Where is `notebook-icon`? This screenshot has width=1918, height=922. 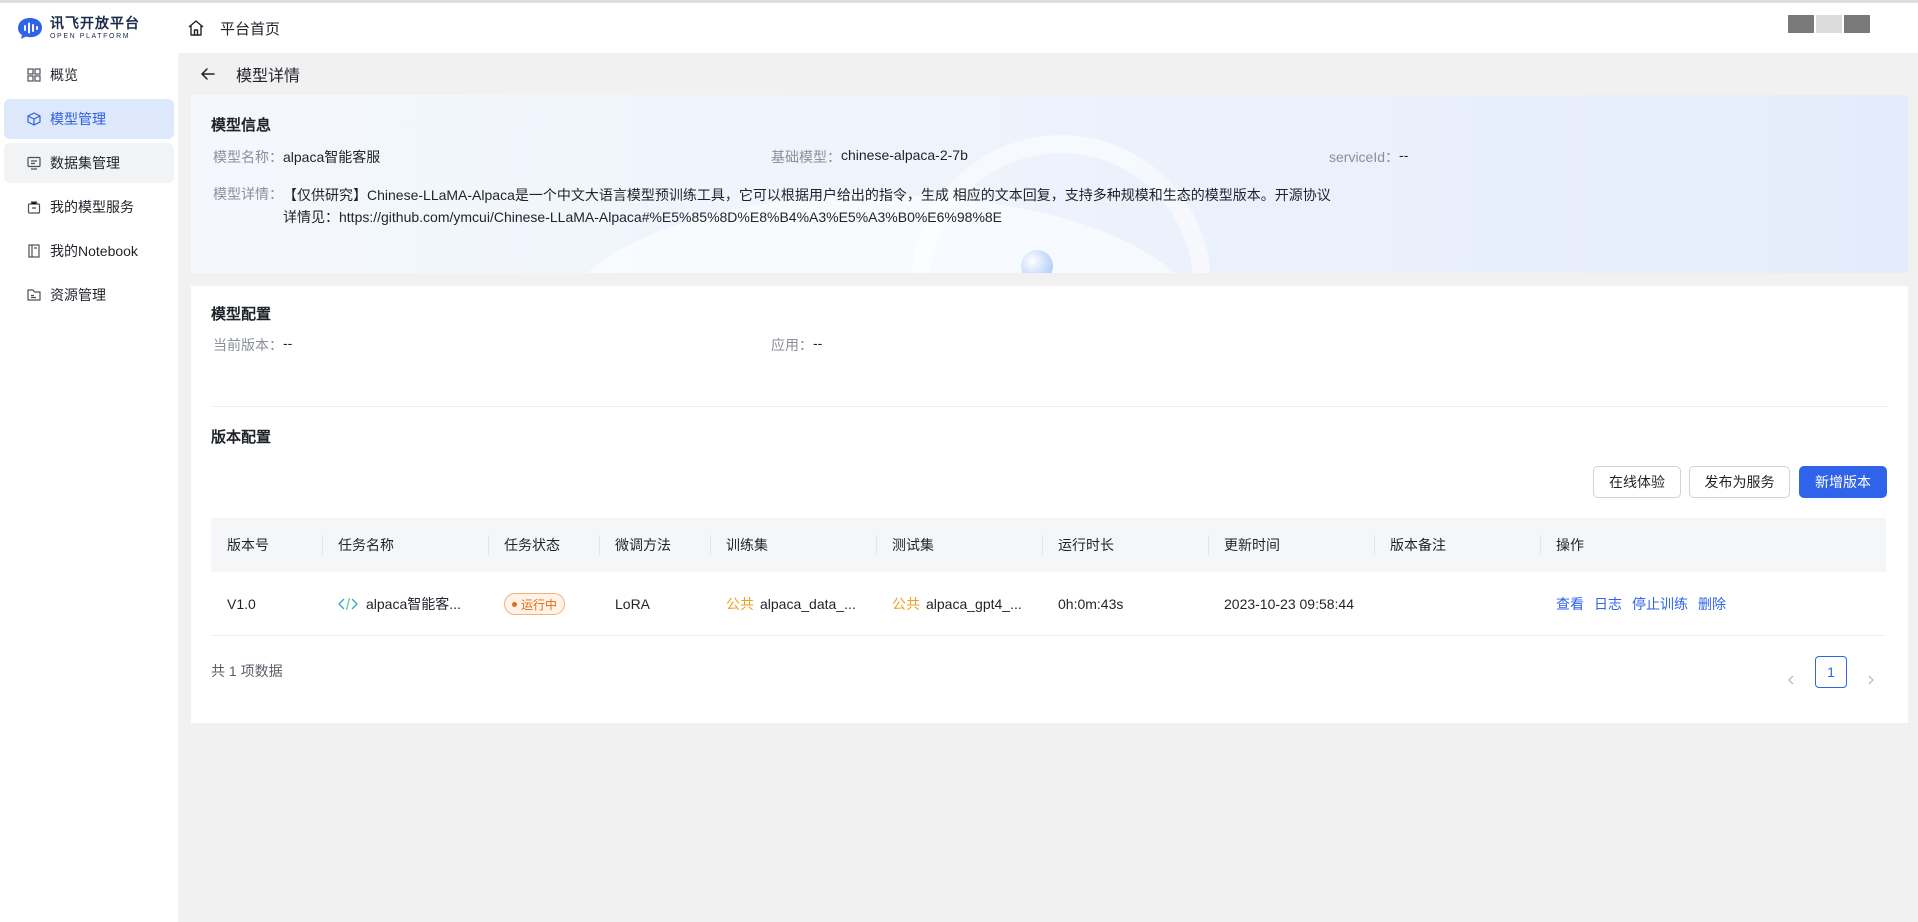
notebook-icon is located at coordinates (34, 251).